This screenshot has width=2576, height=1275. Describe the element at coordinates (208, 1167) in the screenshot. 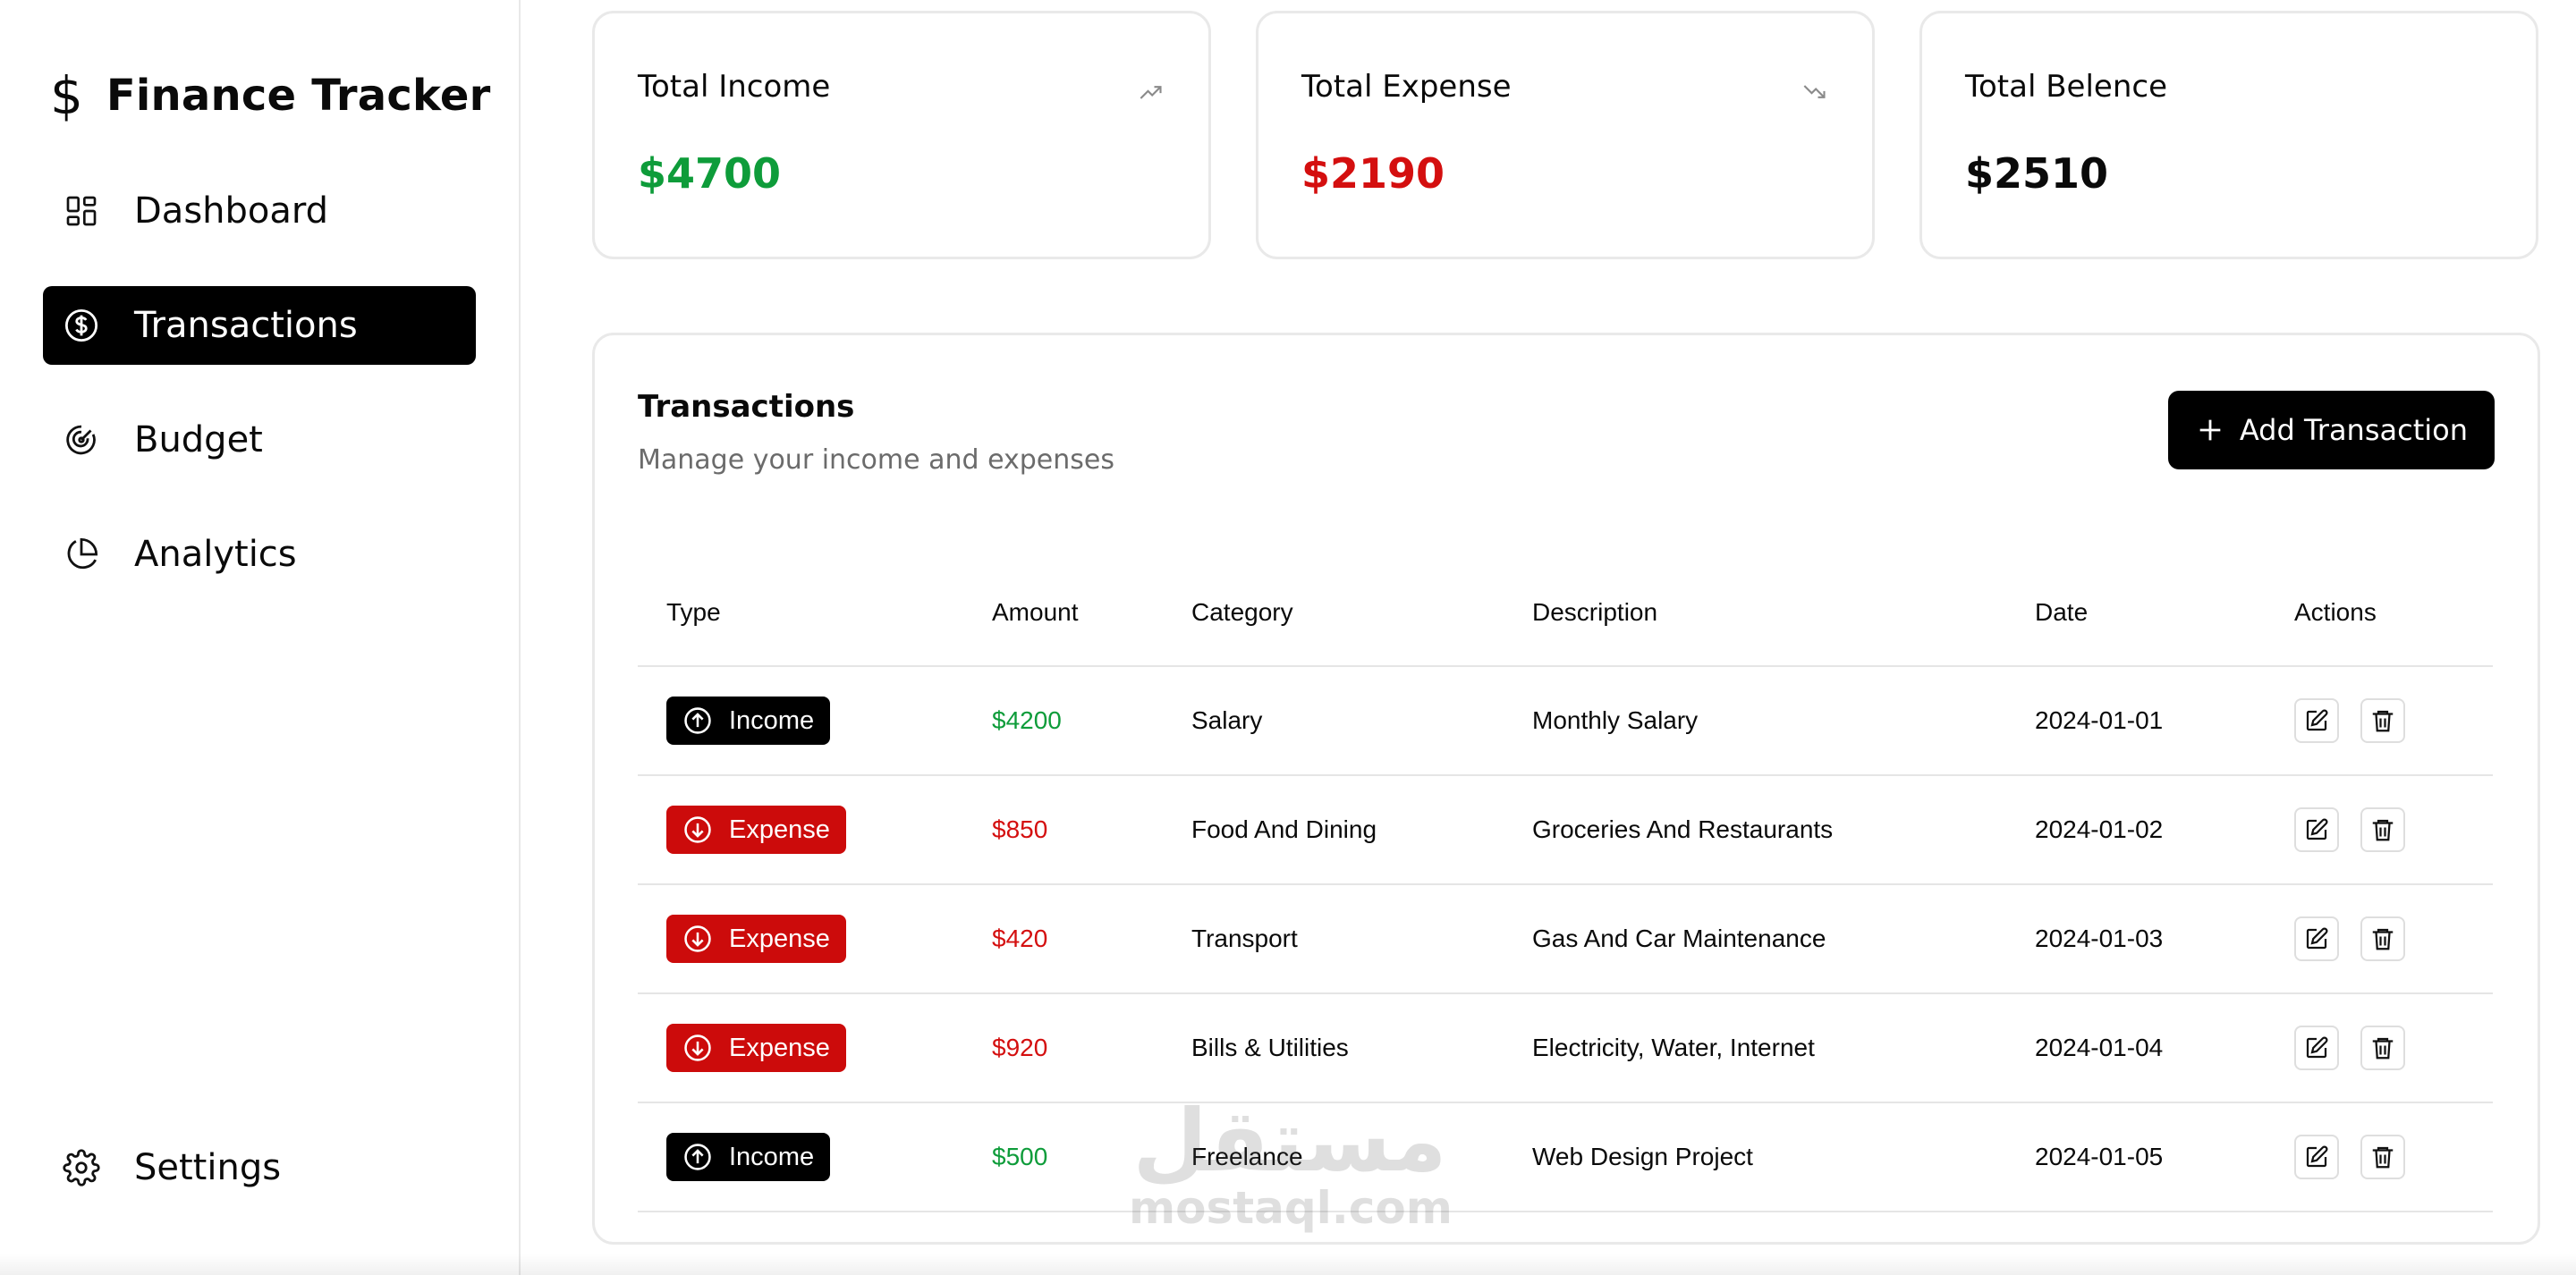

I see `sidebar-item-label: Settings` at that location.